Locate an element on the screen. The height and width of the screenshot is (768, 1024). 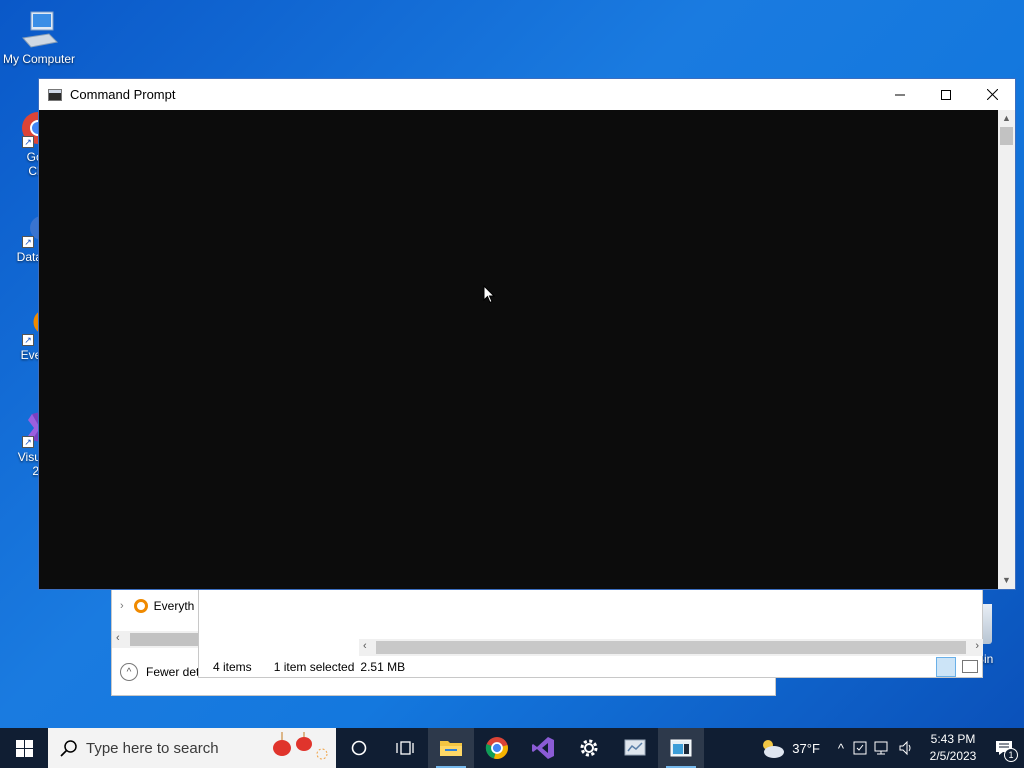
minimize-button is located at coordinates (900, 94).